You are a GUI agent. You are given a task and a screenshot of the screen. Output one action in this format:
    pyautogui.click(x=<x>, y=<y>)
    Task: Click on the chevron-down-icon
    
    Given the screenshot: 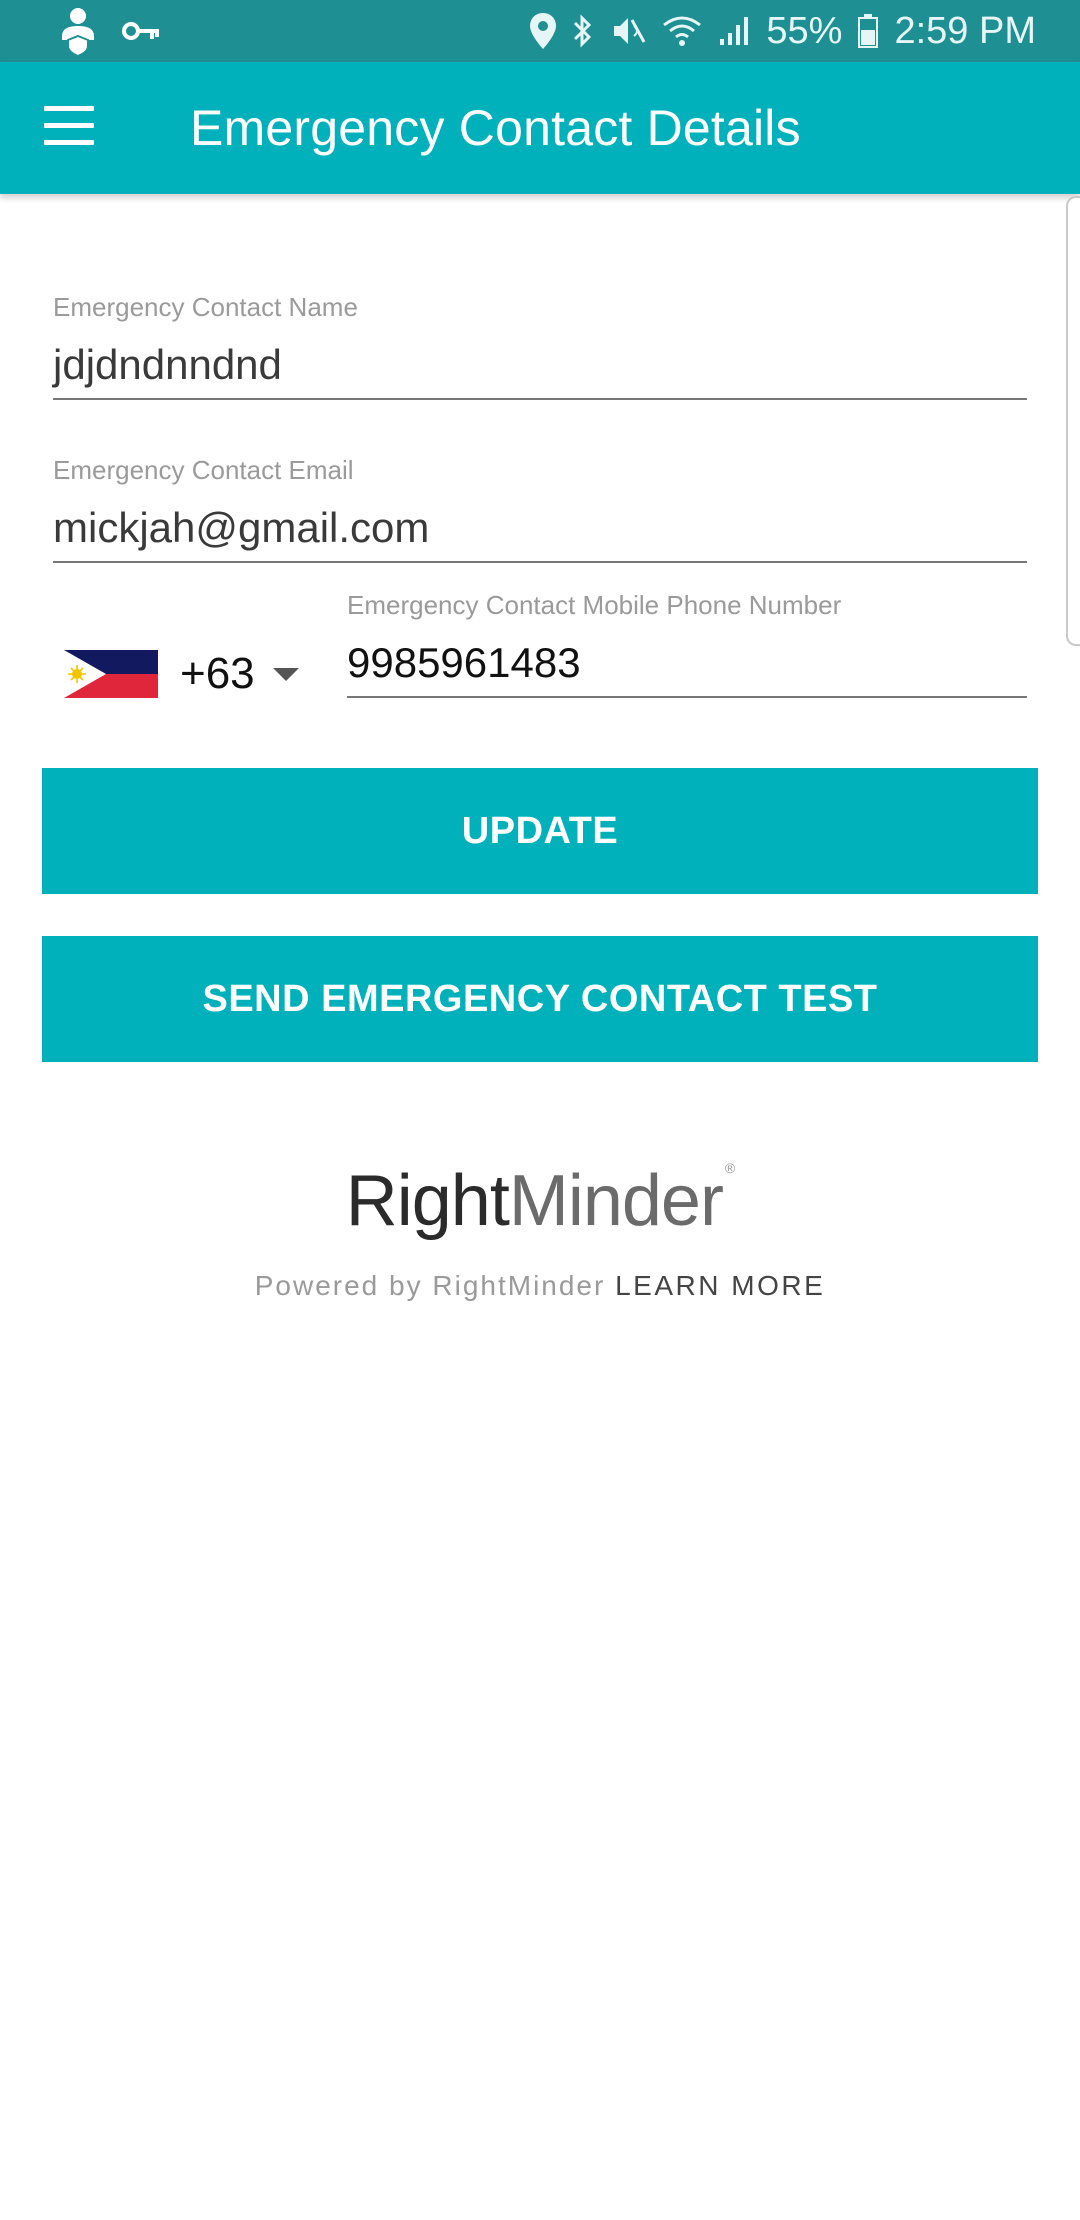 What is the action you would take?
    pyautogui.click(x=285, y=674)
    